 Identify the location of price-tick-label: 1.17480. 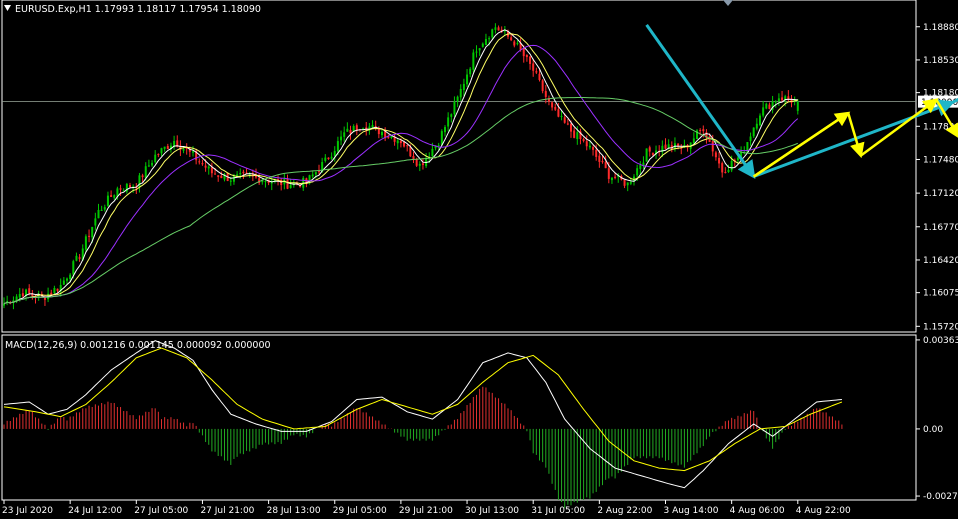
(940, 160).